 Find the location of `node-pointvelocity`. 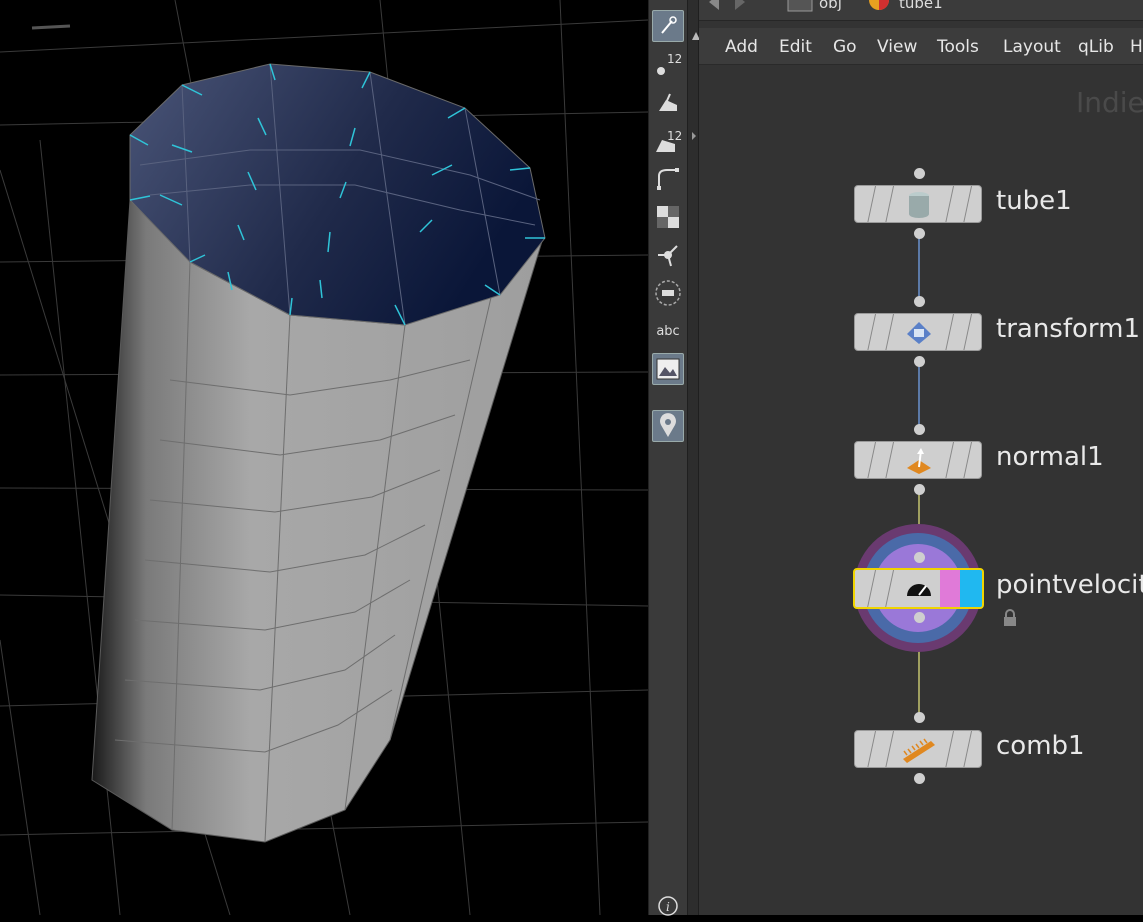

node-pointvelocity is located at coordinates (918, 588).